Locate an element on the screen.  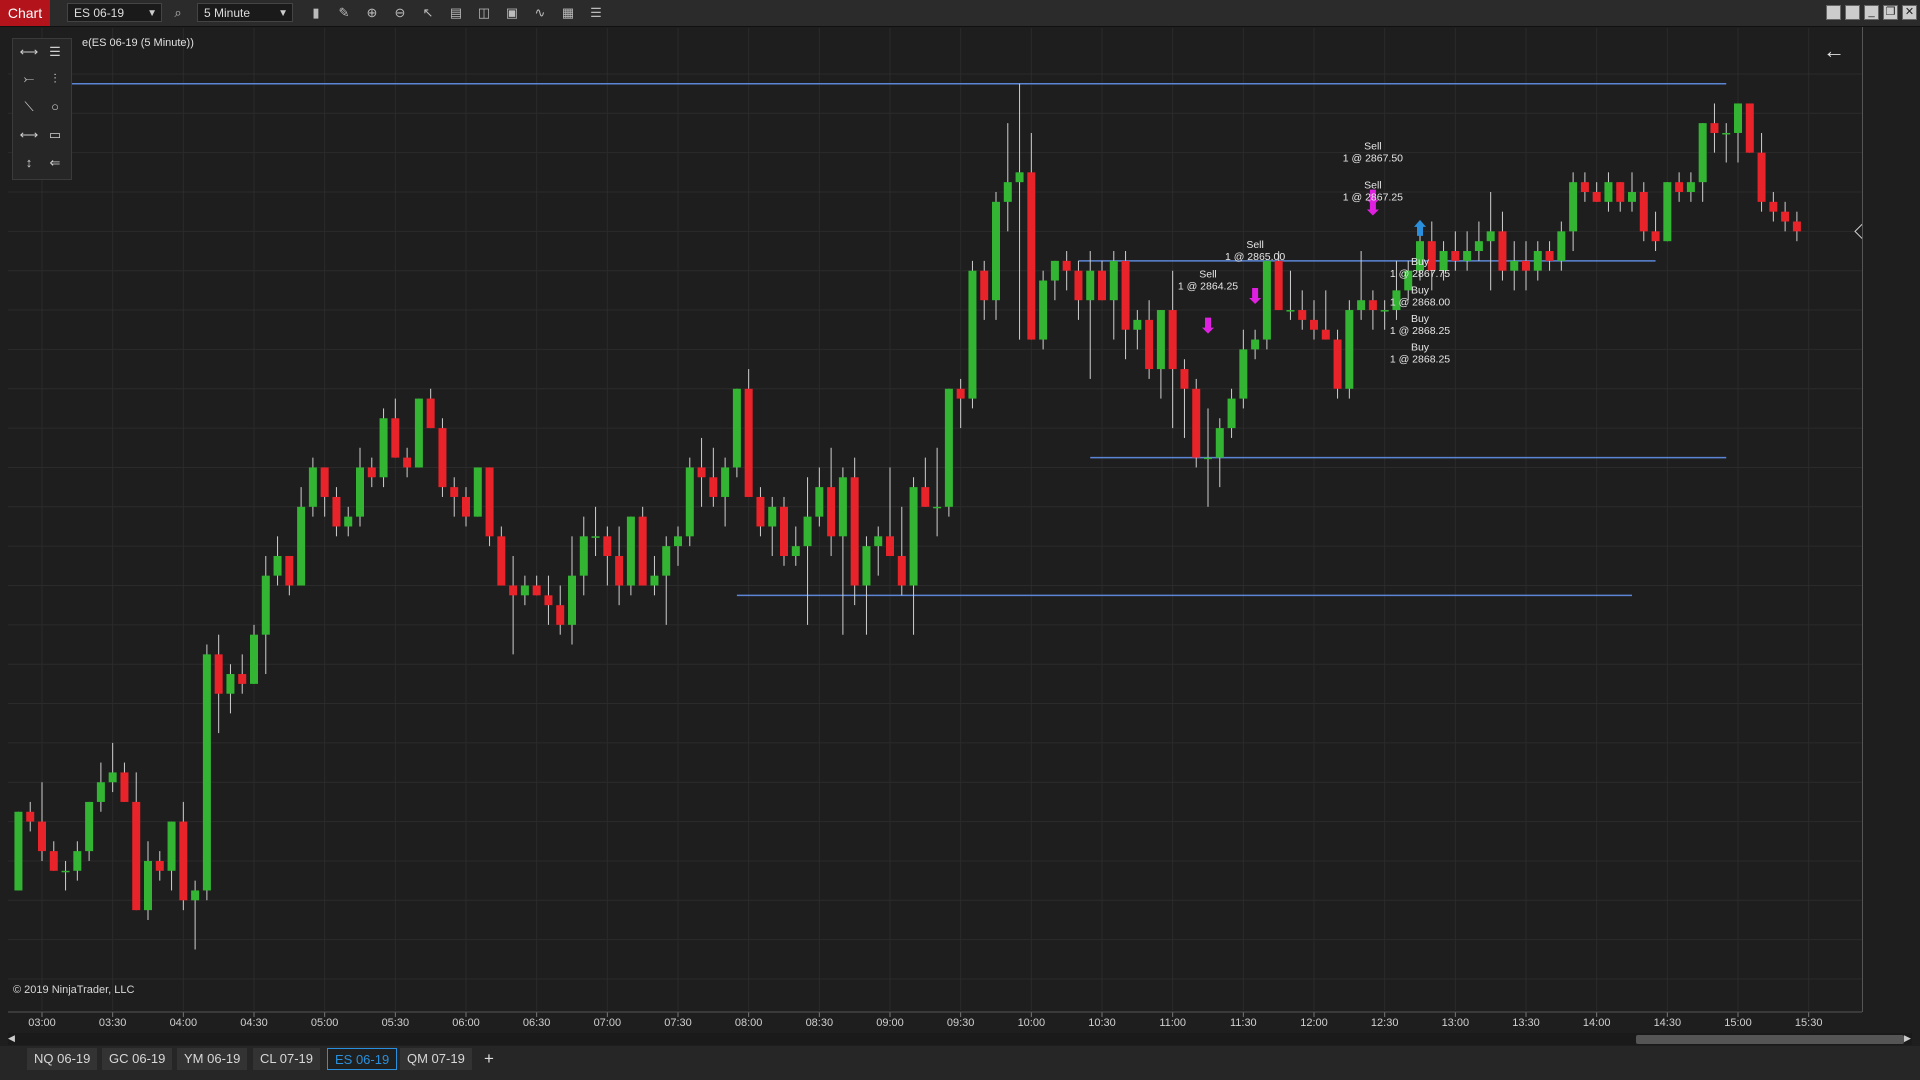
scrollbar-thumb is located at coordinates (1770, 1039).